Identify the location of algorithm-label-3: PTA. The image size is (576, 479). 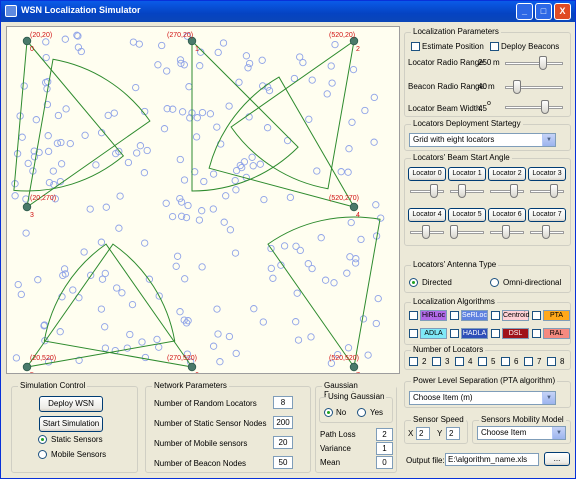
(556, 315).